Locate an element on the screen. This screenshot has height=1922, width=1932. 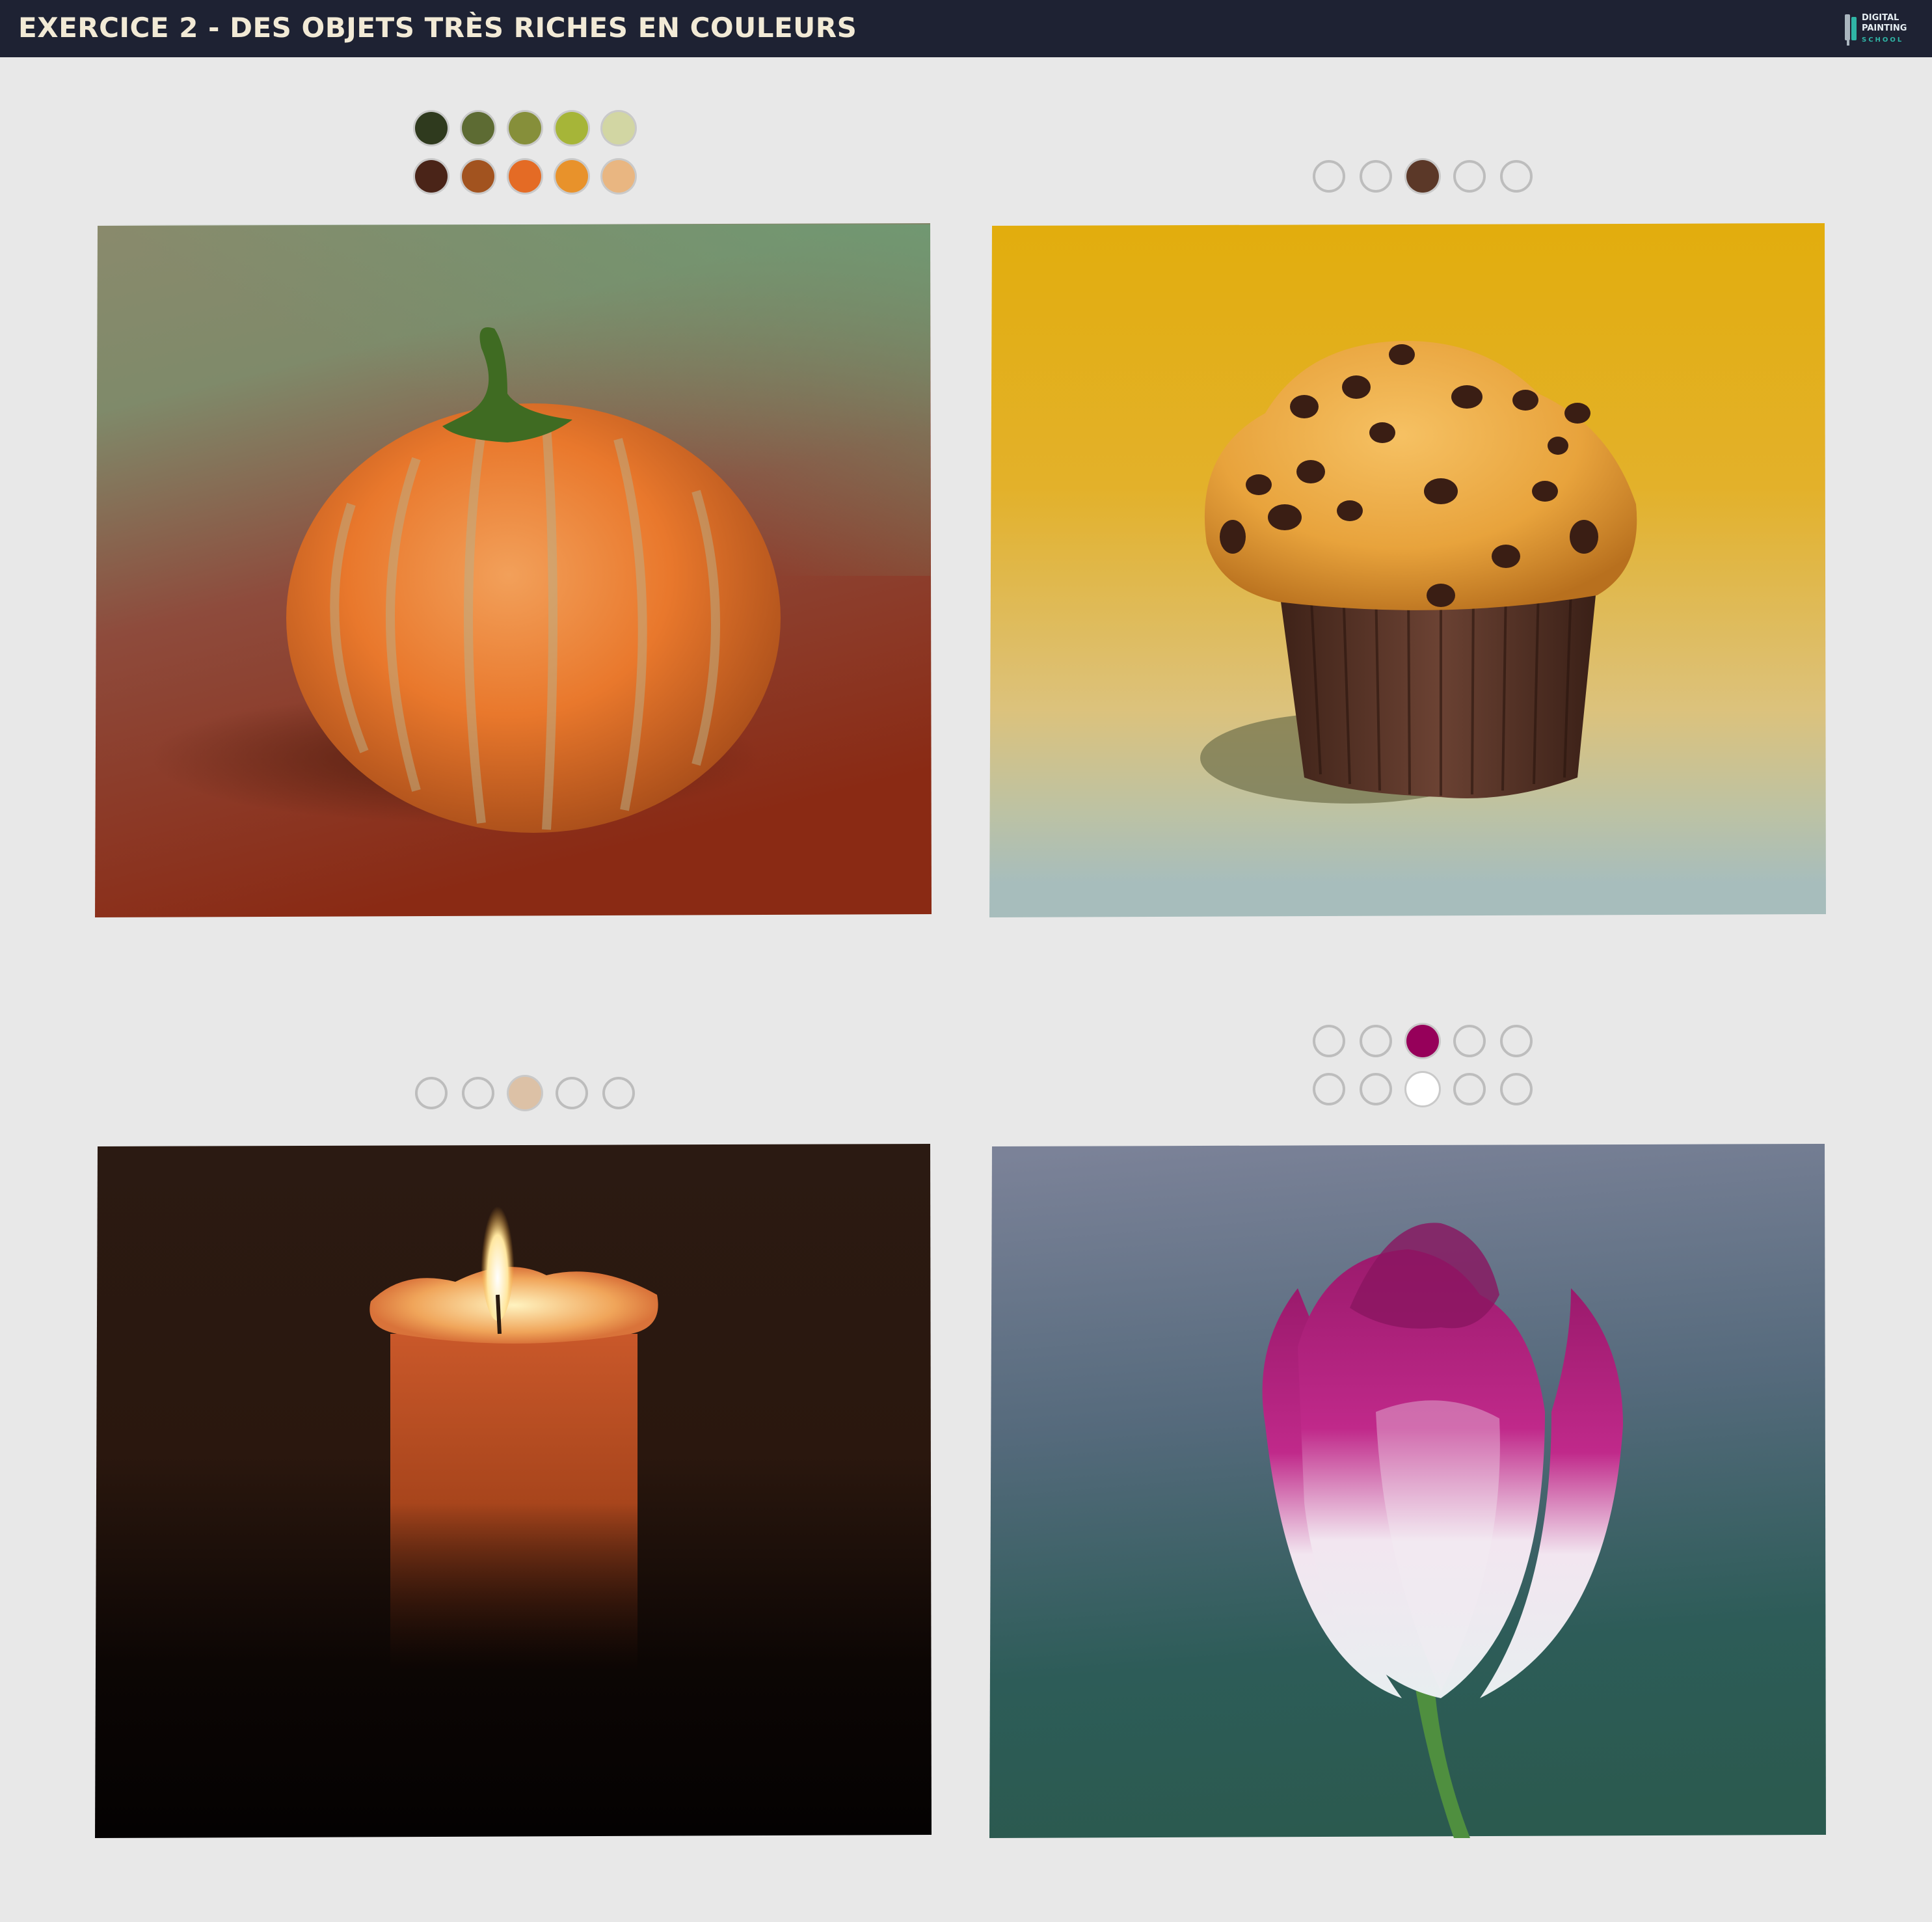
digital-painting-school-logo: DIGITAL PAINTING SCHOOL is located at coordinates (1881, 30).